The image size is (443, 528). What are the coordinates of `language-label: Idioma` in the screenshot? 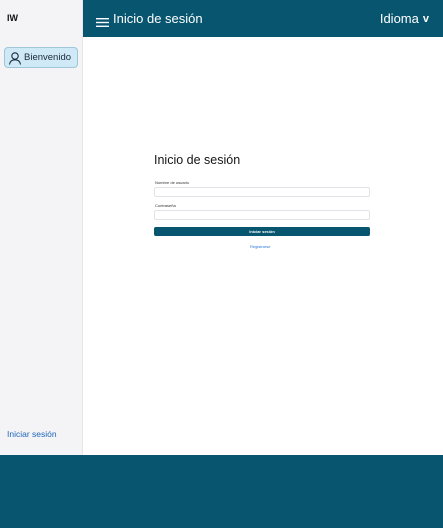 It's located at (399, 18).